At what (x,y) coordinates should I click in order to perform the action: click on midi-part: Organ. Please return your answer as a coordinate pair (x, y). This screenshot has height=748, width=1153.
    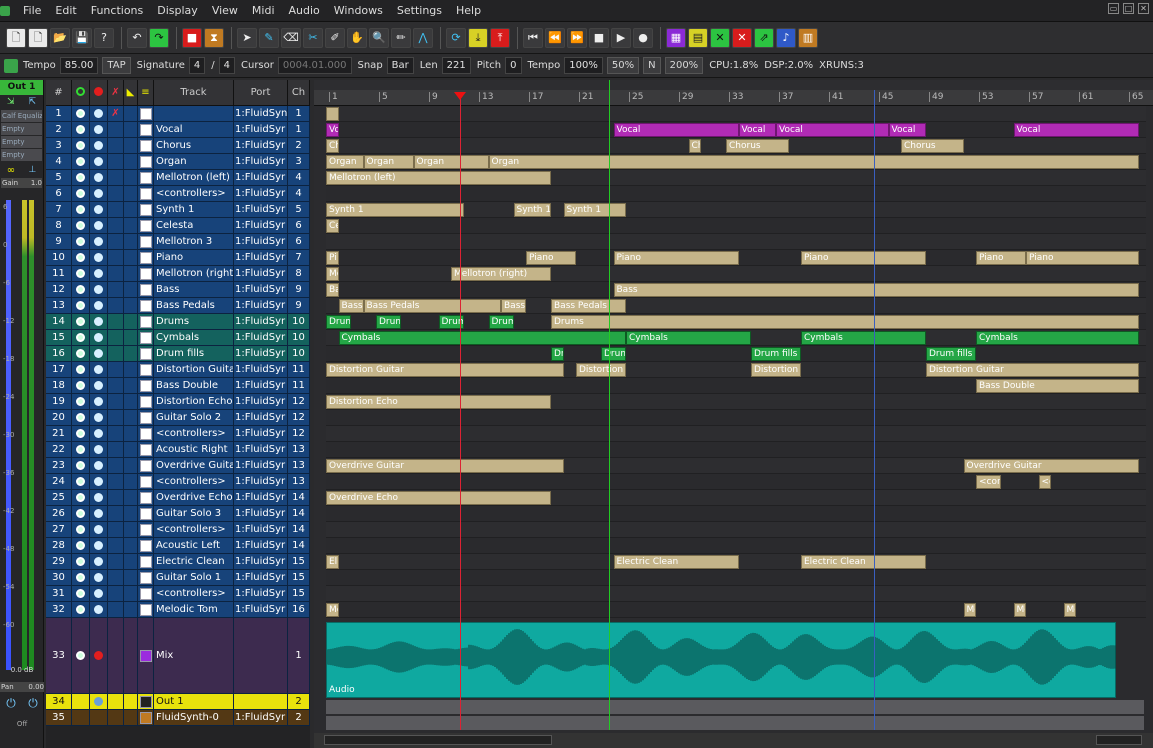
    Looking at the image, I should click on (451, 162).